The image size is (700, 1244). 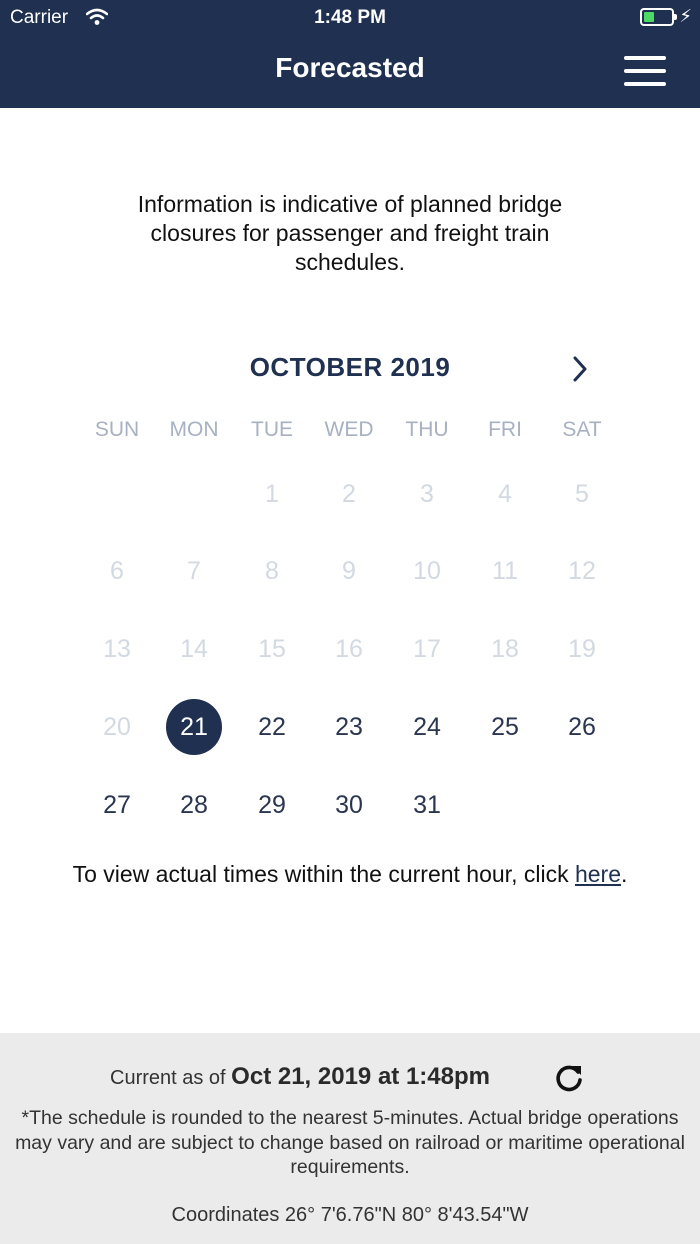 I want to click on calendar-month-label: OCTOBER 2019, so click(x=350, y=367).